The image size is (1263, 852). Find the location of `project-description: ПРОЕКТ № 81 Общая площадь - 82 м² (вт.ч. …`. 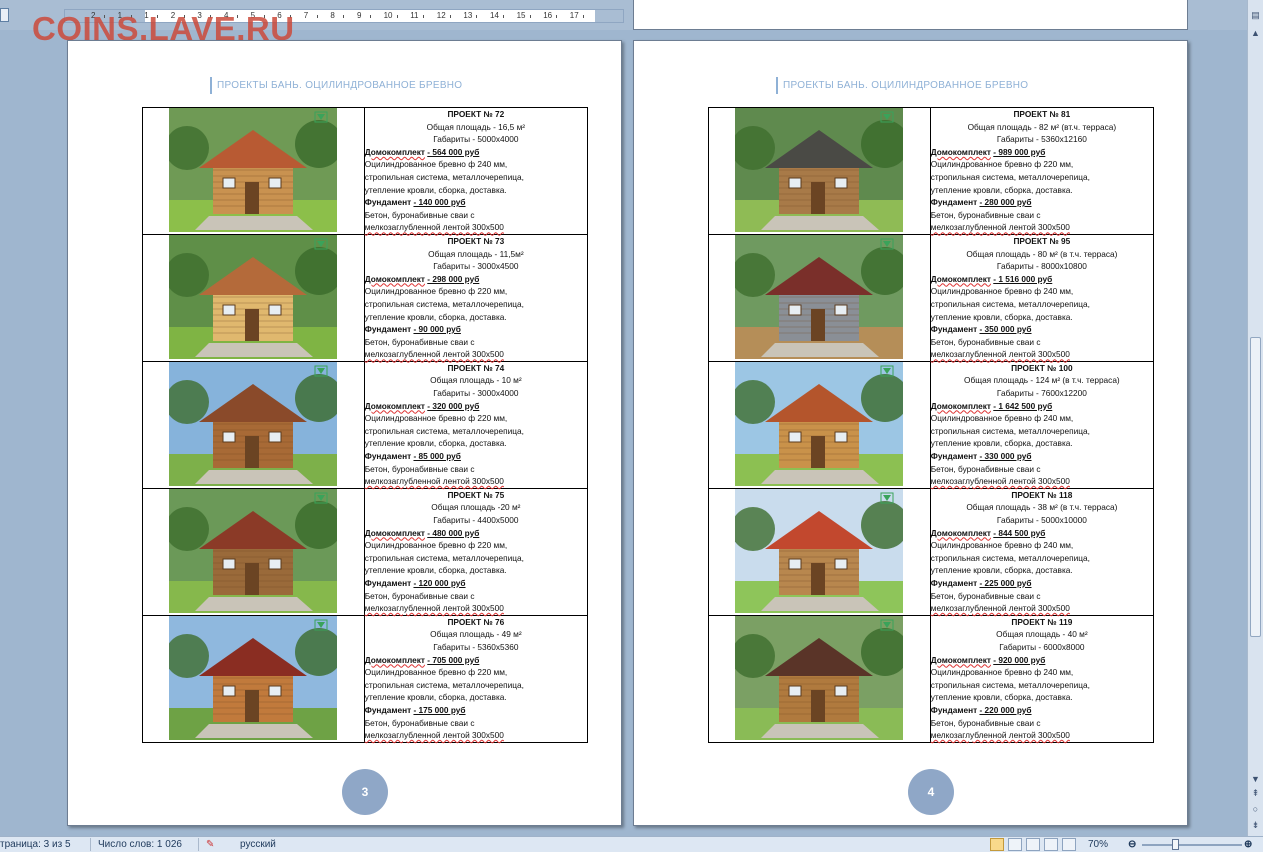

project-description: ПРОЕКТ № 81 Общая площадь - 82 м² (вт.ч. … is located at coordinates (1042, 171).